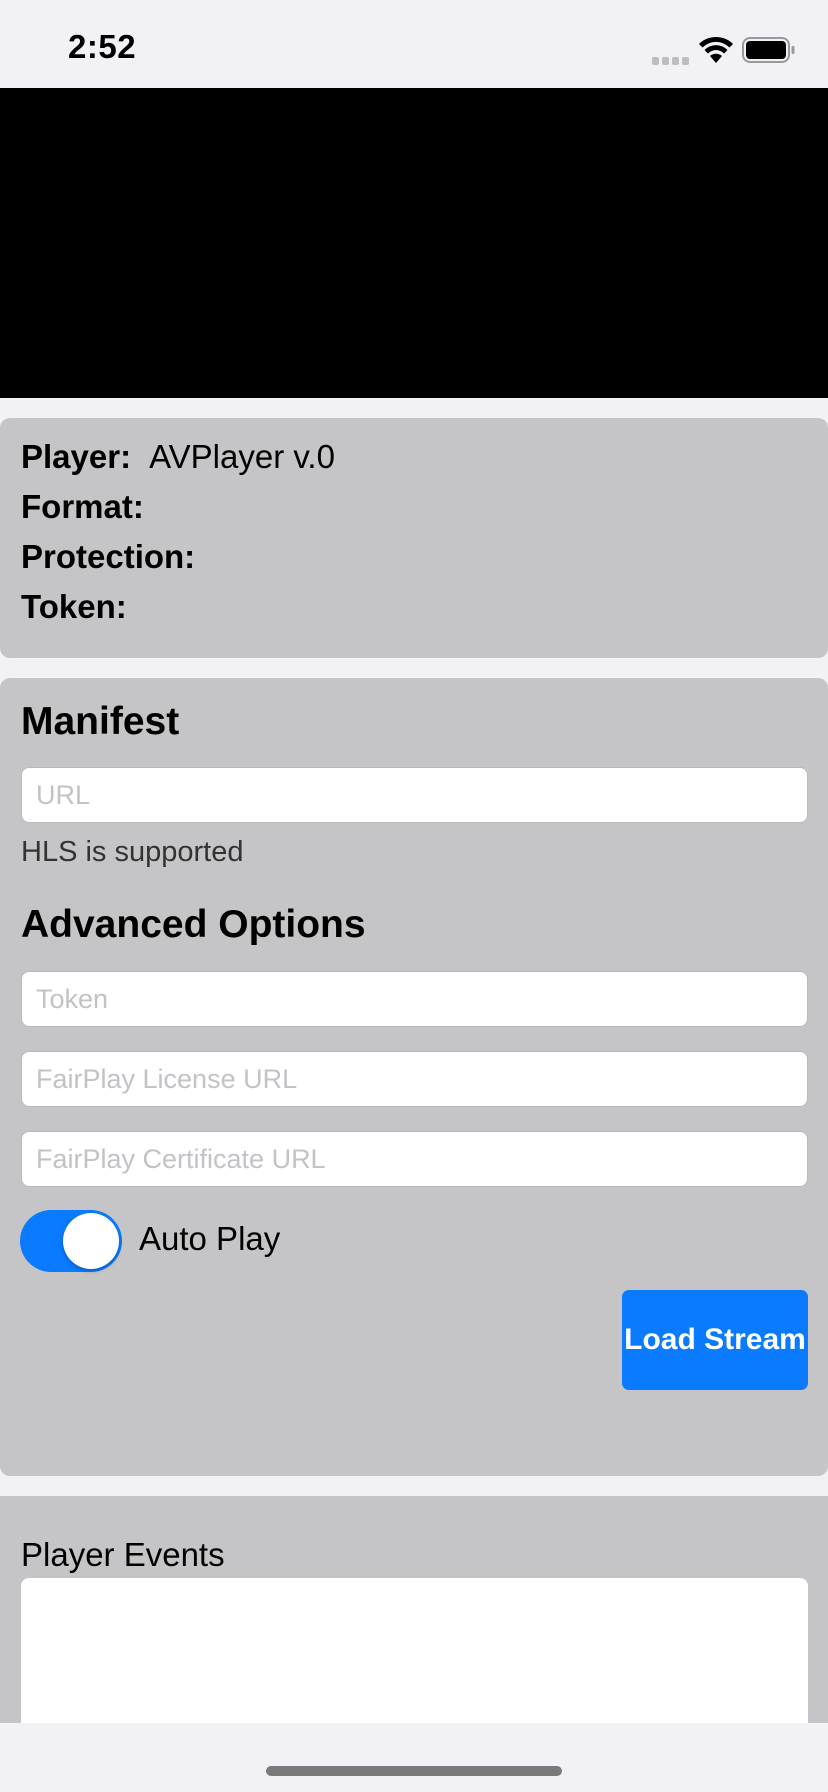  Describe the element at coordinates (768, 50) in the screenshot. I see `battery-icon` at that location.